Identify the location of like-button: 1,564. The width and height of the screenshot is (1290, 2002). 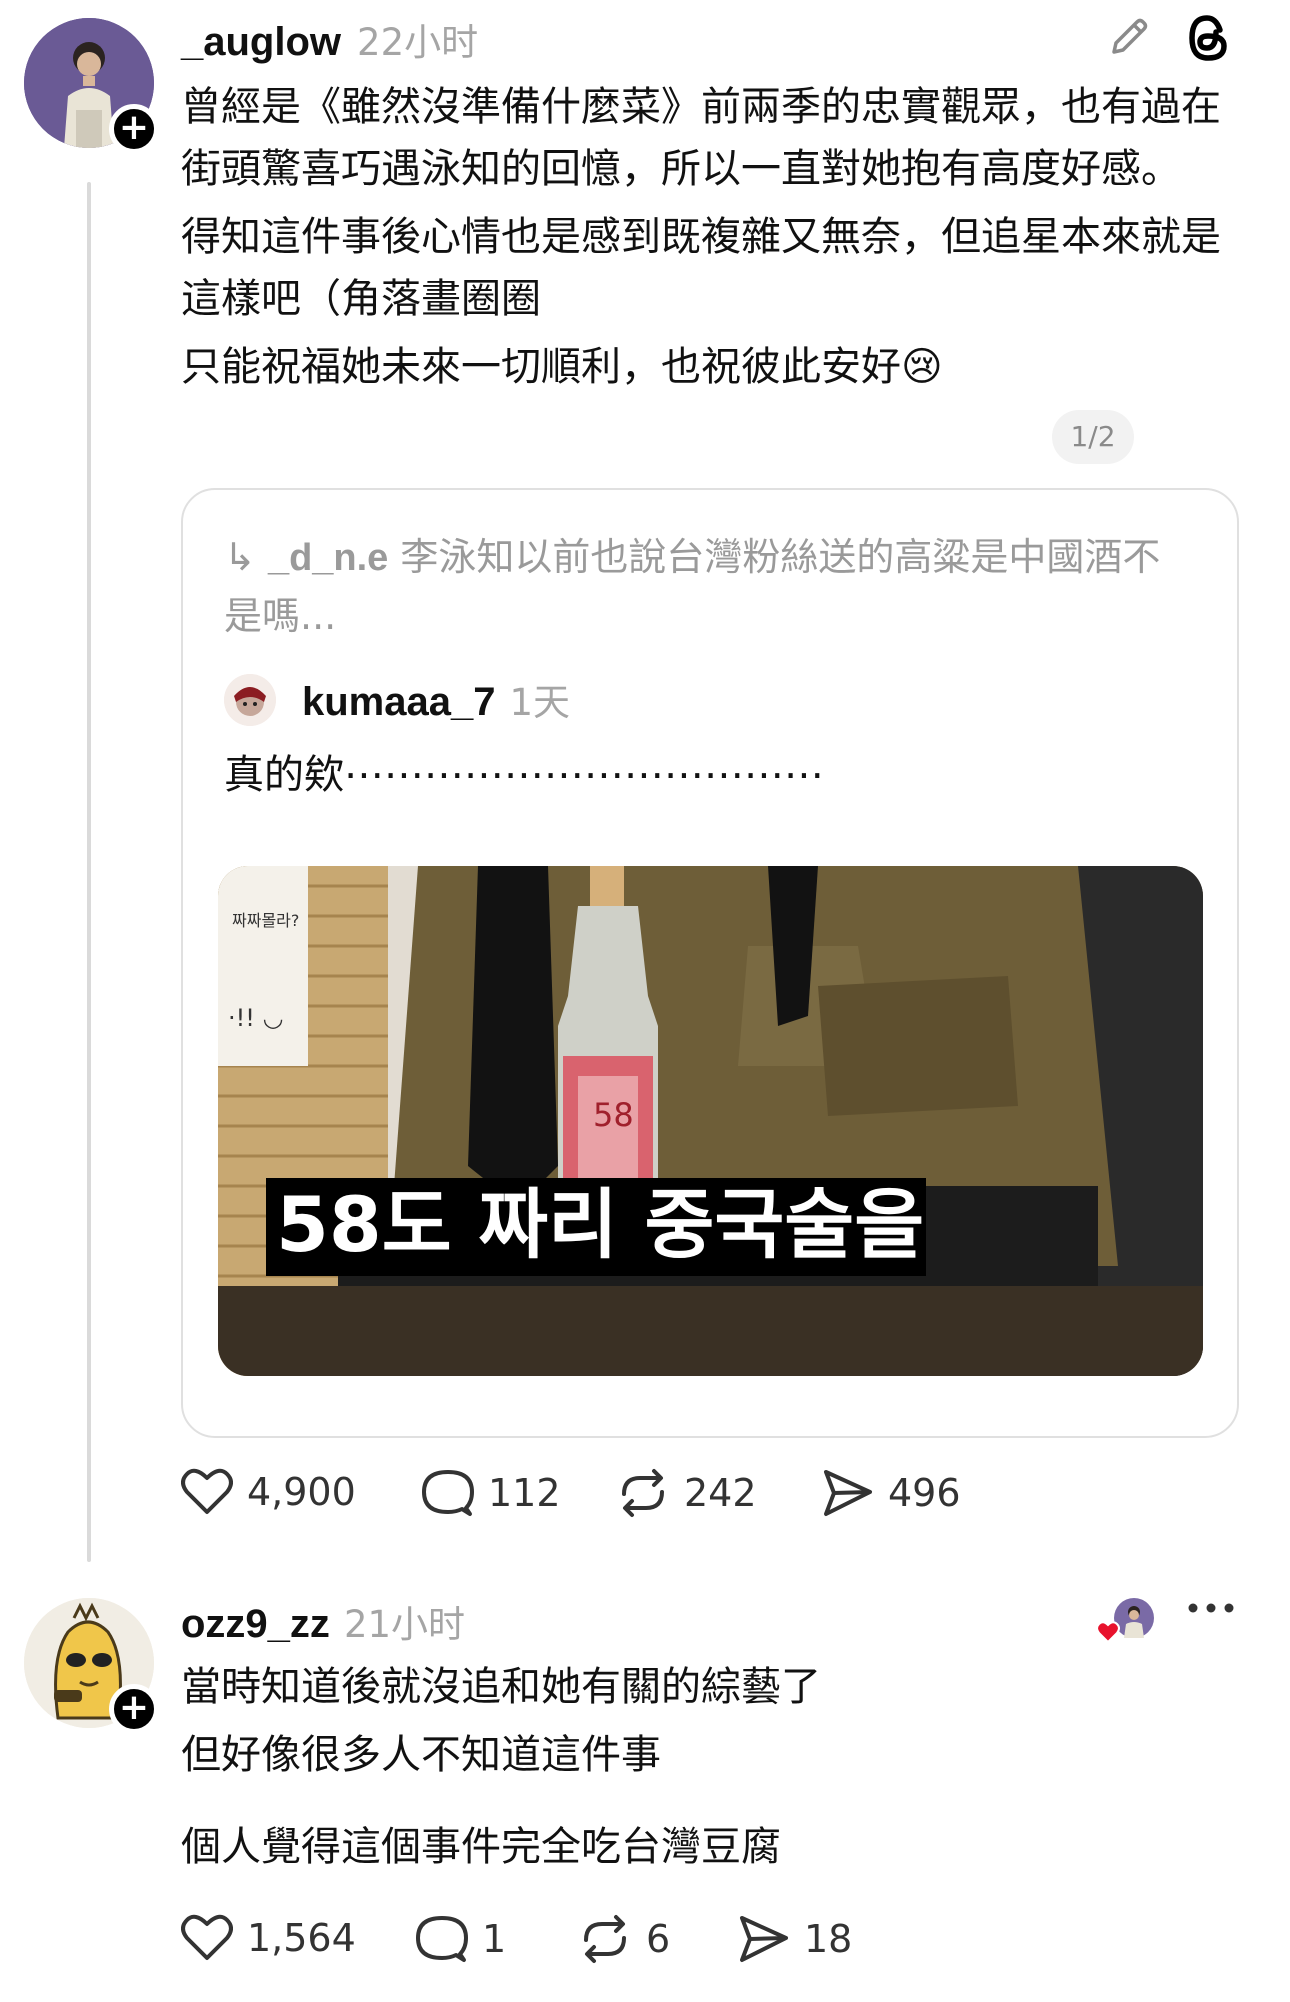
(268, 1938).